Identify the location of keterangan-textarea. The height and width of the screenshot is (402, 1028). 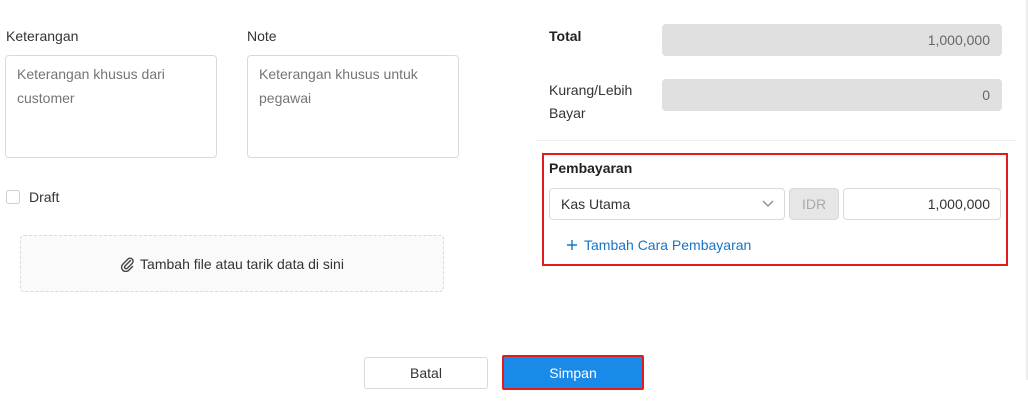
(111, 106).